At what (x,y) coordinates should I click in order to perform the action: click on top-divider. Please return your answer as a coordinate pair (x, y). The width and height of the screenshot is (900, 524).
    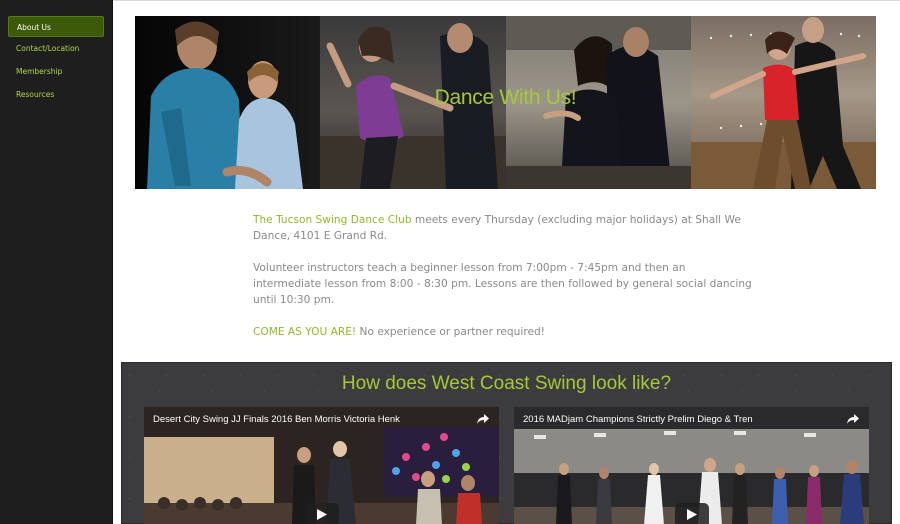
    Looking at the image, I should click on (506, 0).